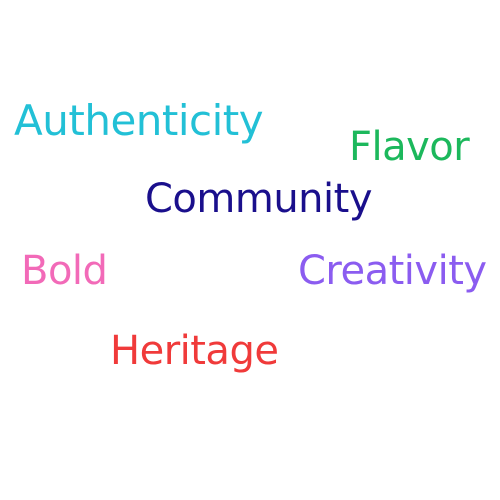 The height and width of the screenshot is (500, 500). What do you see at coordinates (259, 199) in the screenshot?
I see `word-community: Community` at bounding box center [259, 199].